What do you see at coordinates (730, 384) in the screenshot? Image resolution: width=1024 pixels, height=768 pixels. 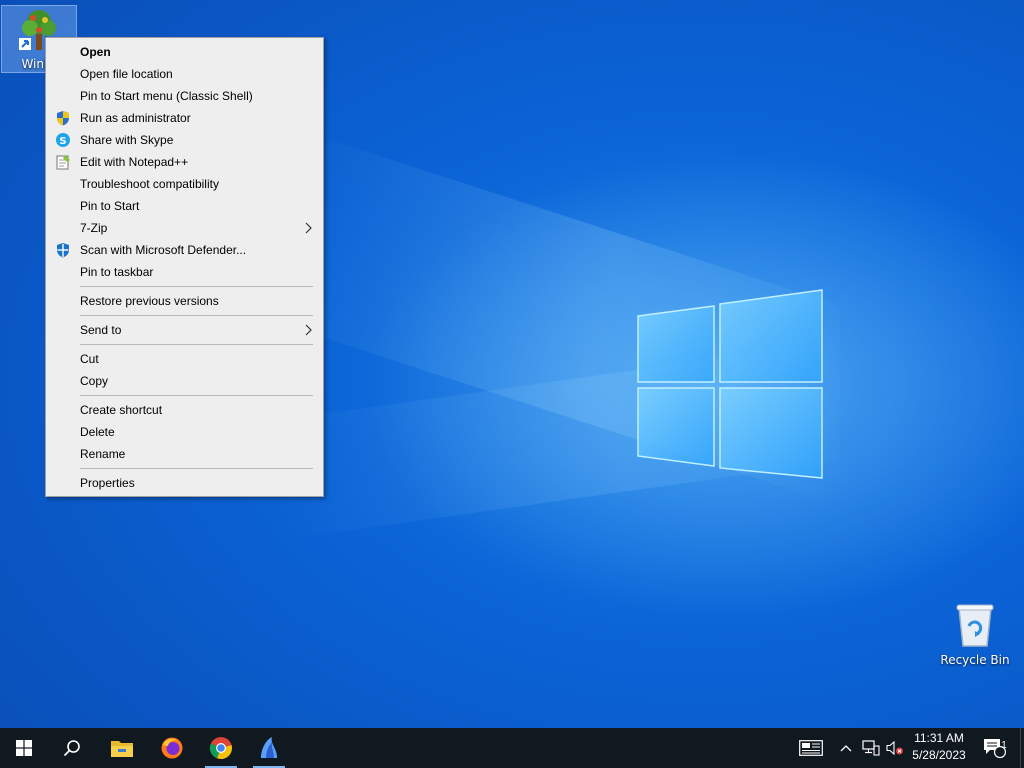 I see `windows-logo-wallpaper` at bounding box center [730, 384].